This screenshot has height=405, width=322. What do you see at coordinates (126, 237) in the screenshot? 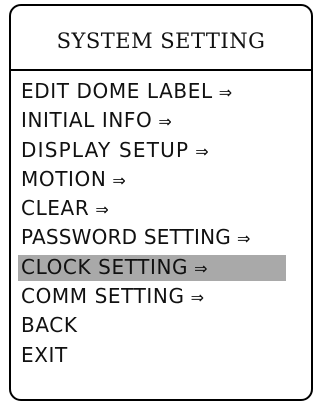
I see `menu-item-label: PASSWORD SETTING` at bounding box center [126, 237].